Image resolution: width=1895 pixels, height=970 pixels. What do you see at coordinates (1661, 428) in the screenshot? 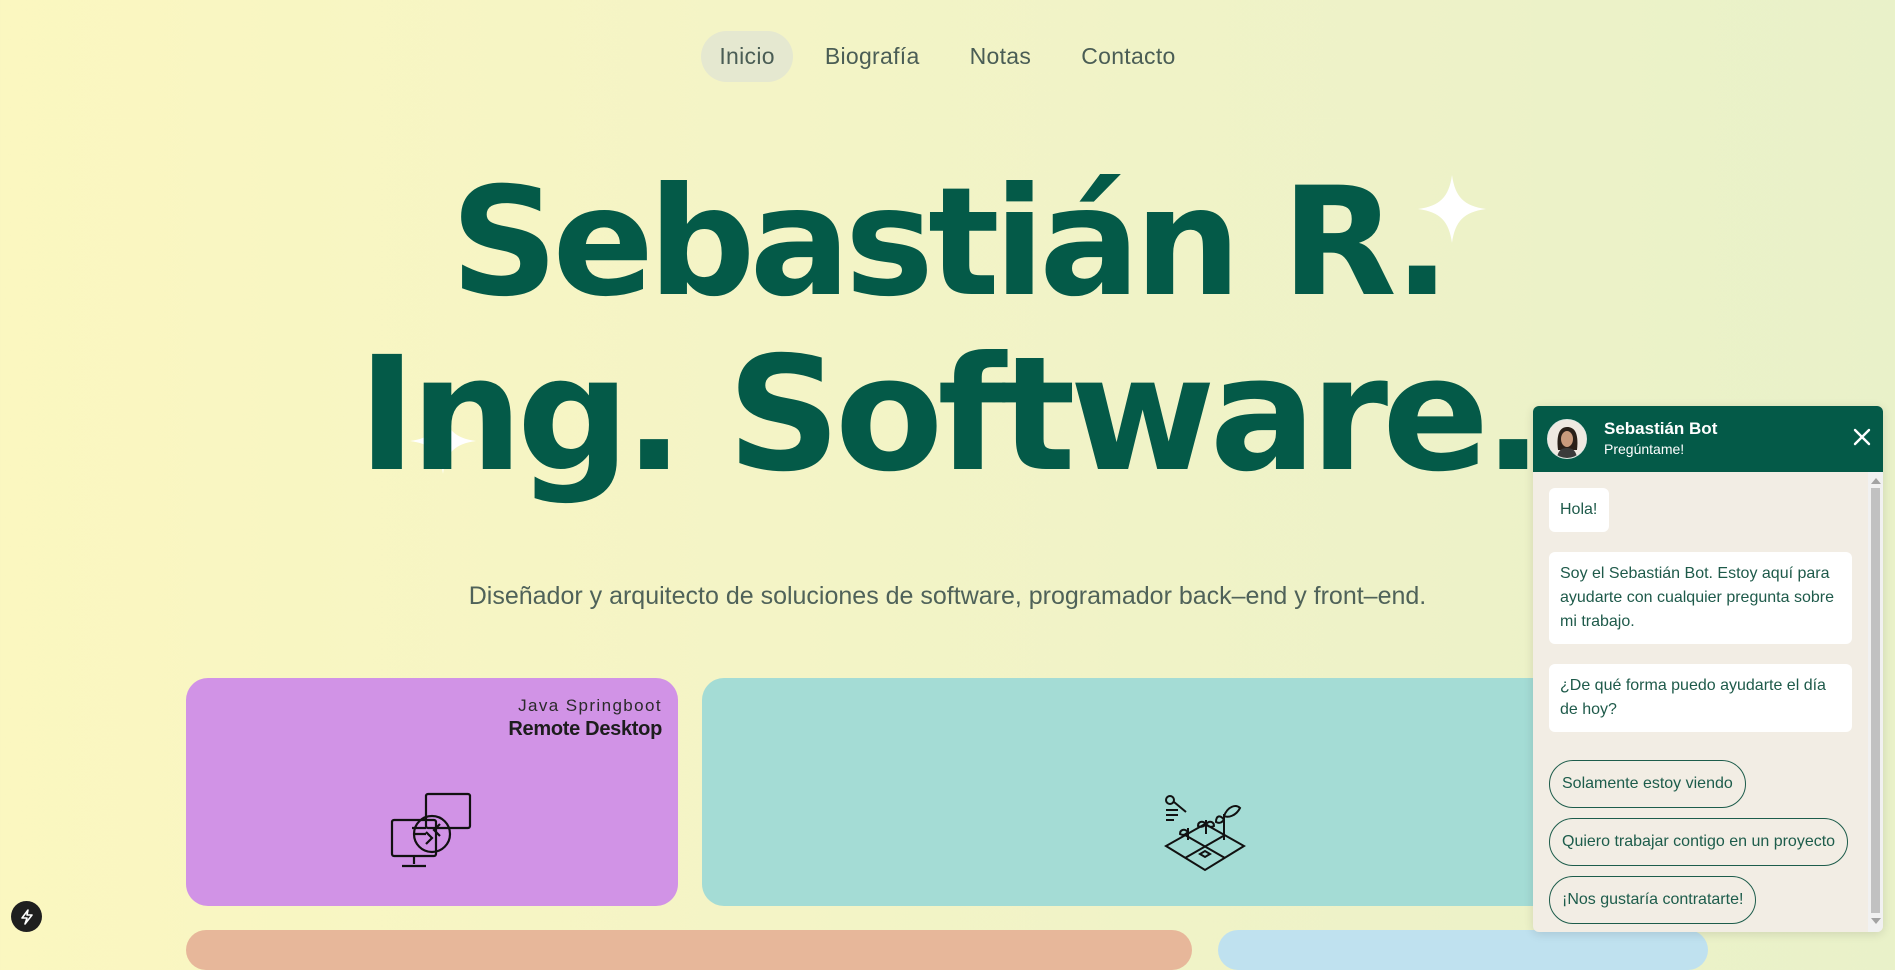
I see `chat-bot-name: Sebastián Bot` at bounding box center [1661, 428].